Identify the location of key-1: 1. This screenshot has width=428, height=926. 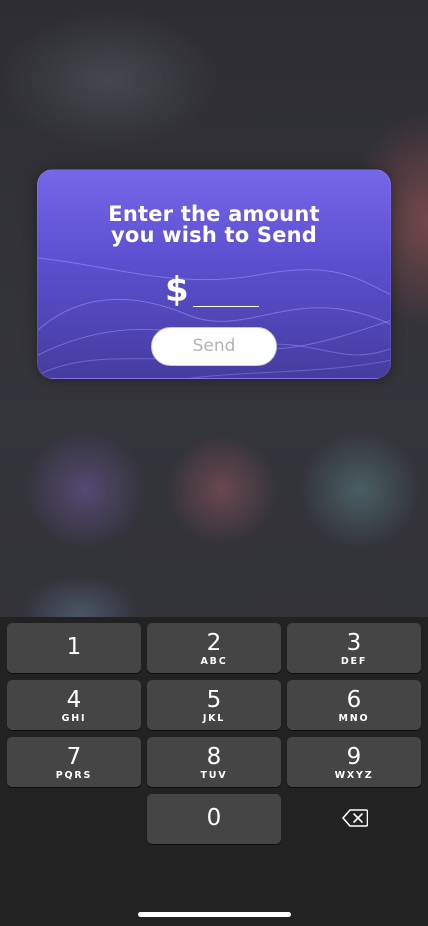
(74, 648).